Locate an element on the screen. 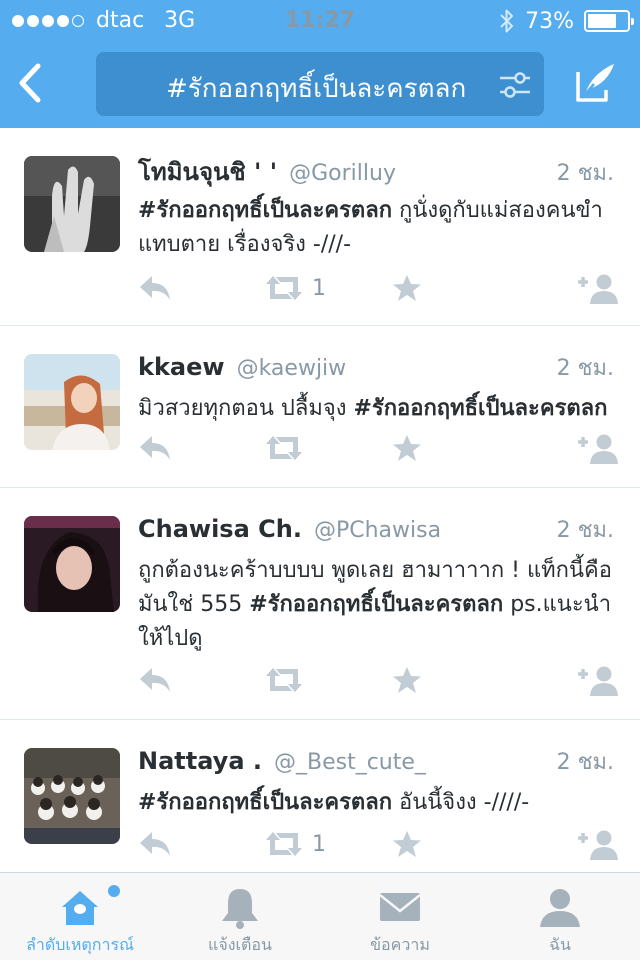 The height and width of the screenshot is (960, 640). tab-notifications: แจ้งเตือน is located at coordinates (240, 916).